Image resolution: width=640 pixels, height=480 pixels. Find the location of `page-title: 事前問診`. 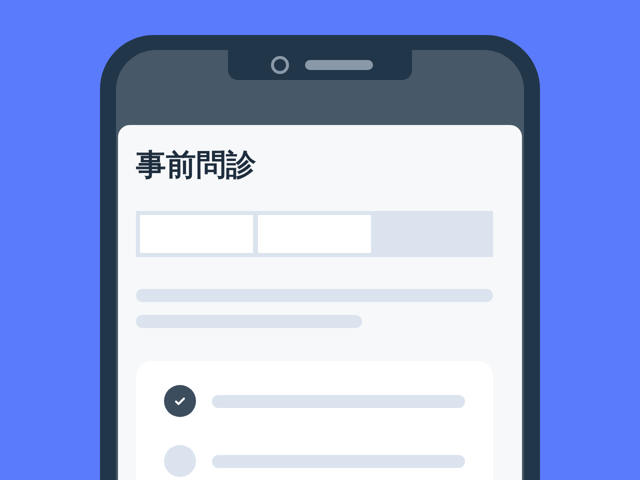

page-title: 事前問診 is located at coordinates (196, 166).